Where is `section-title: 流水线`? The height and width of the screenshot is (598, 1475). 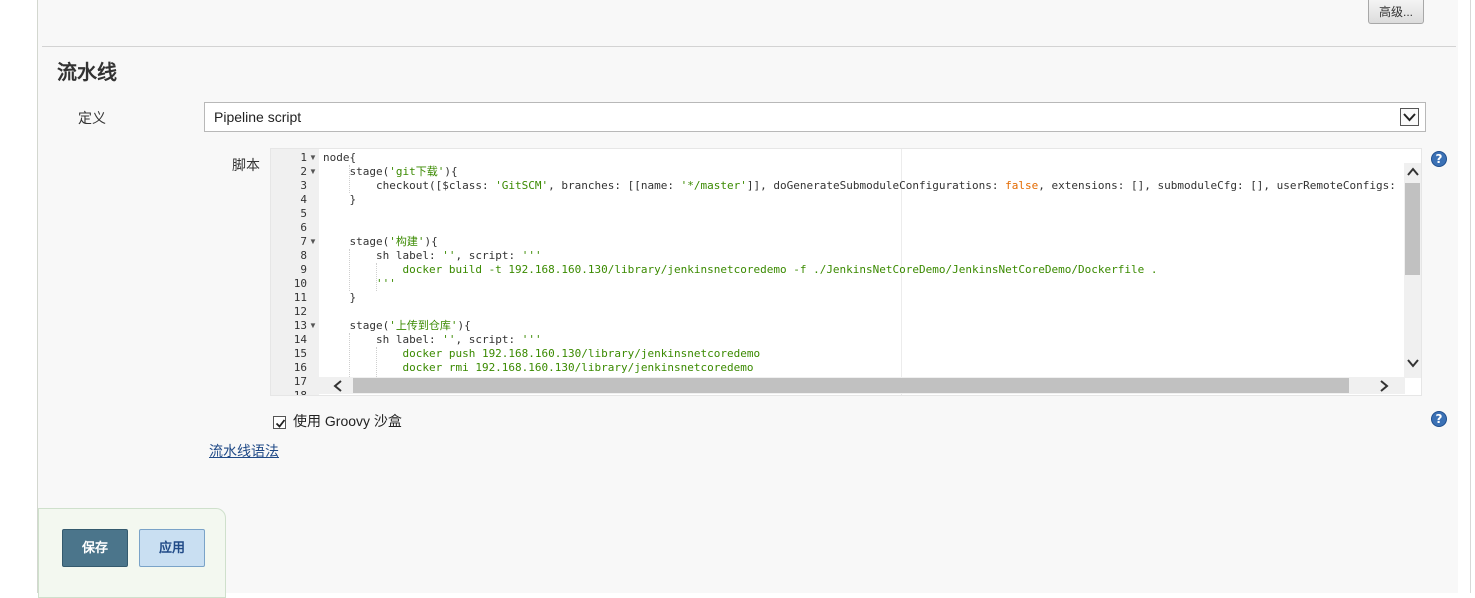
section-title: 流水线 is located at coordinates (87, 73).